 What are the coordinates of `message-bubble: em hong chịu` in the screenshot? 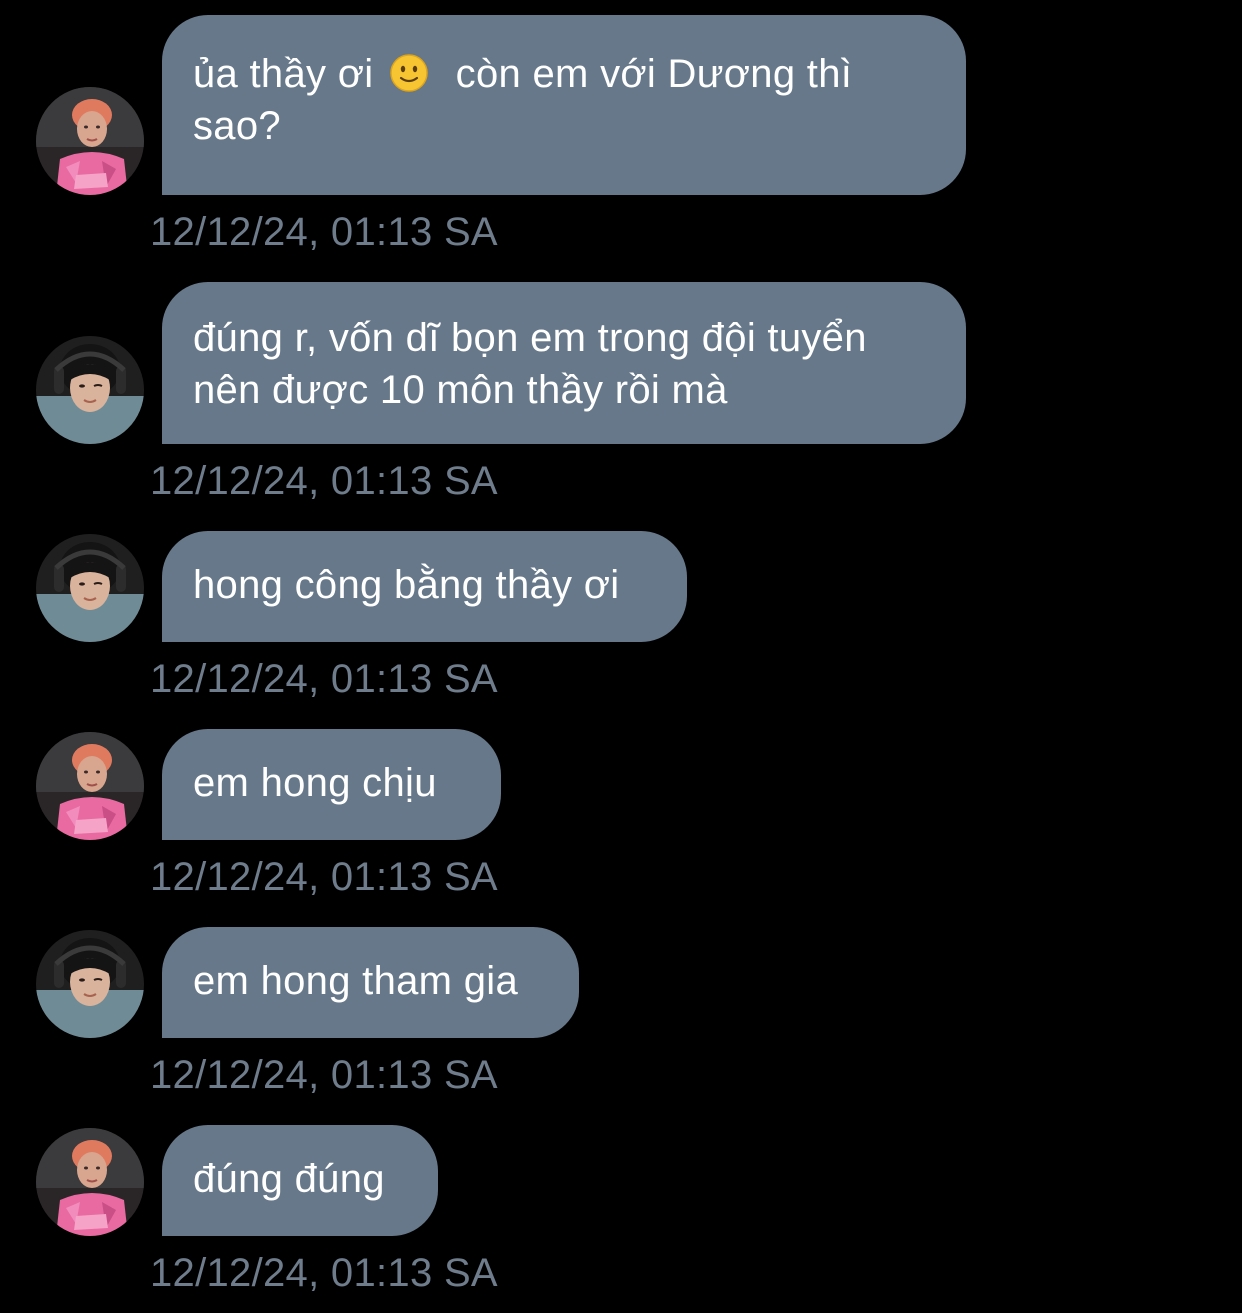 It's located at (331, 784).